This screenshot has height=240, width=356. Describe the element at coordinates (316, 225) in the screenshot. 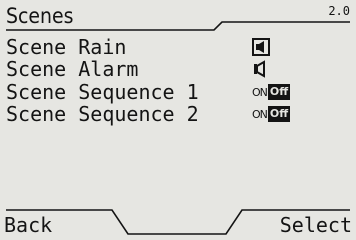

I see `select-softkey: Select` at that location.